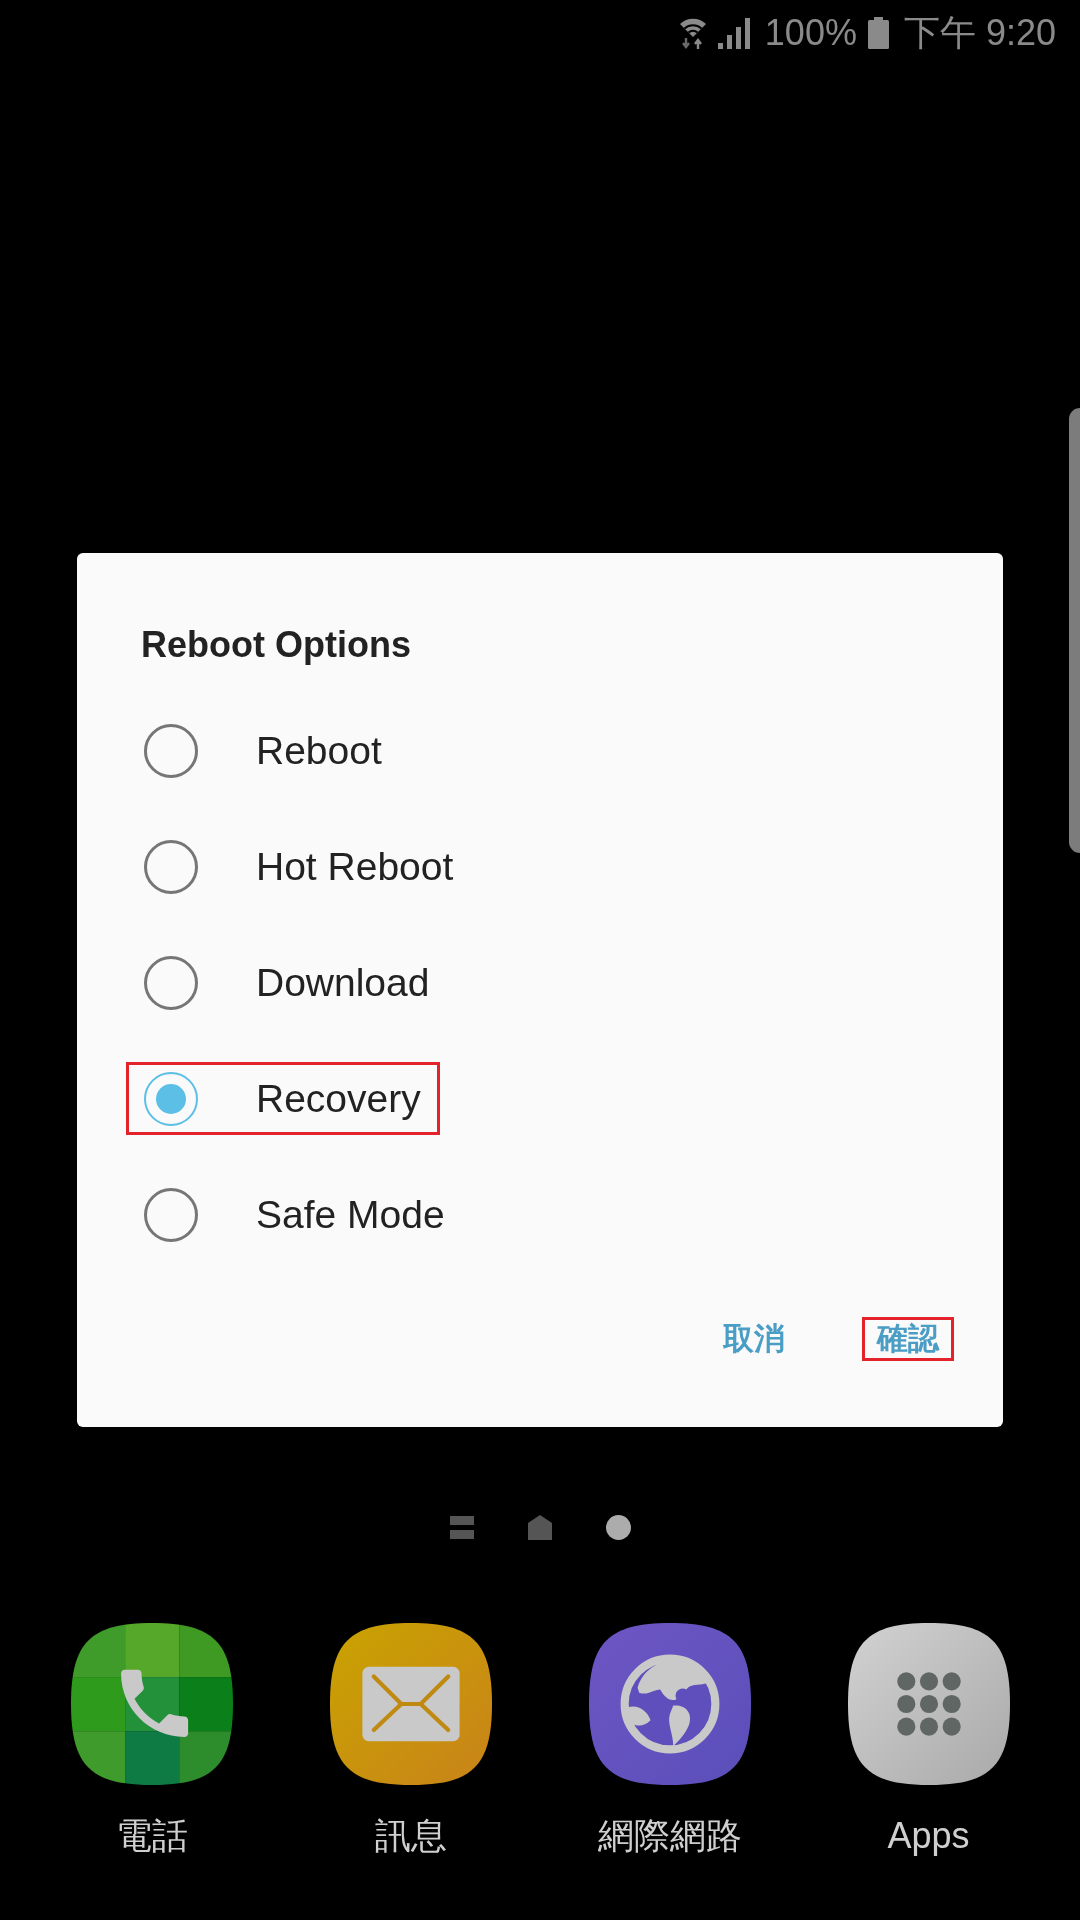  What do you see at coordinates (295, 1214) in the screenshot?
I see `radio-option: Safe Mode` at bounding box center [295, 1214].